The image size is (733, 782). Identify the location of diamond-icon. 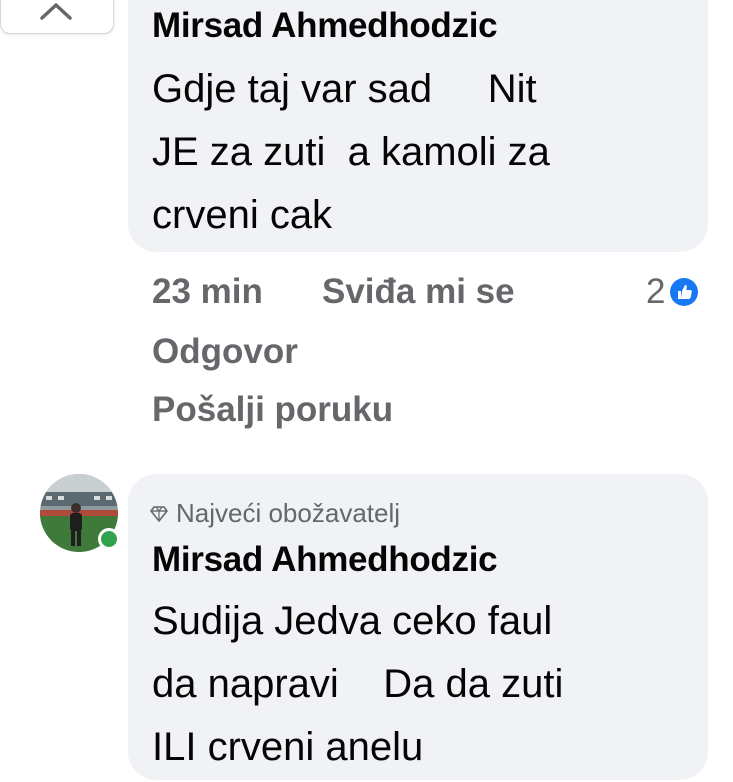
(159, 513).